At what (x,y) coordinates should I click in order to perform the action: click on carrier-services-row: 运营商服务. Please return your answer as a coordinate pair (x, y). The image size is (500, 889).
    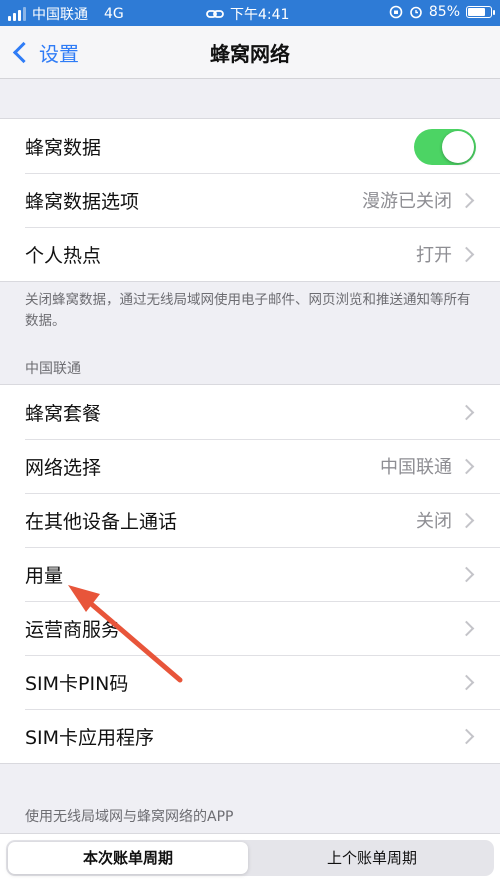
    Looking at the image, I should click on (250, 628).